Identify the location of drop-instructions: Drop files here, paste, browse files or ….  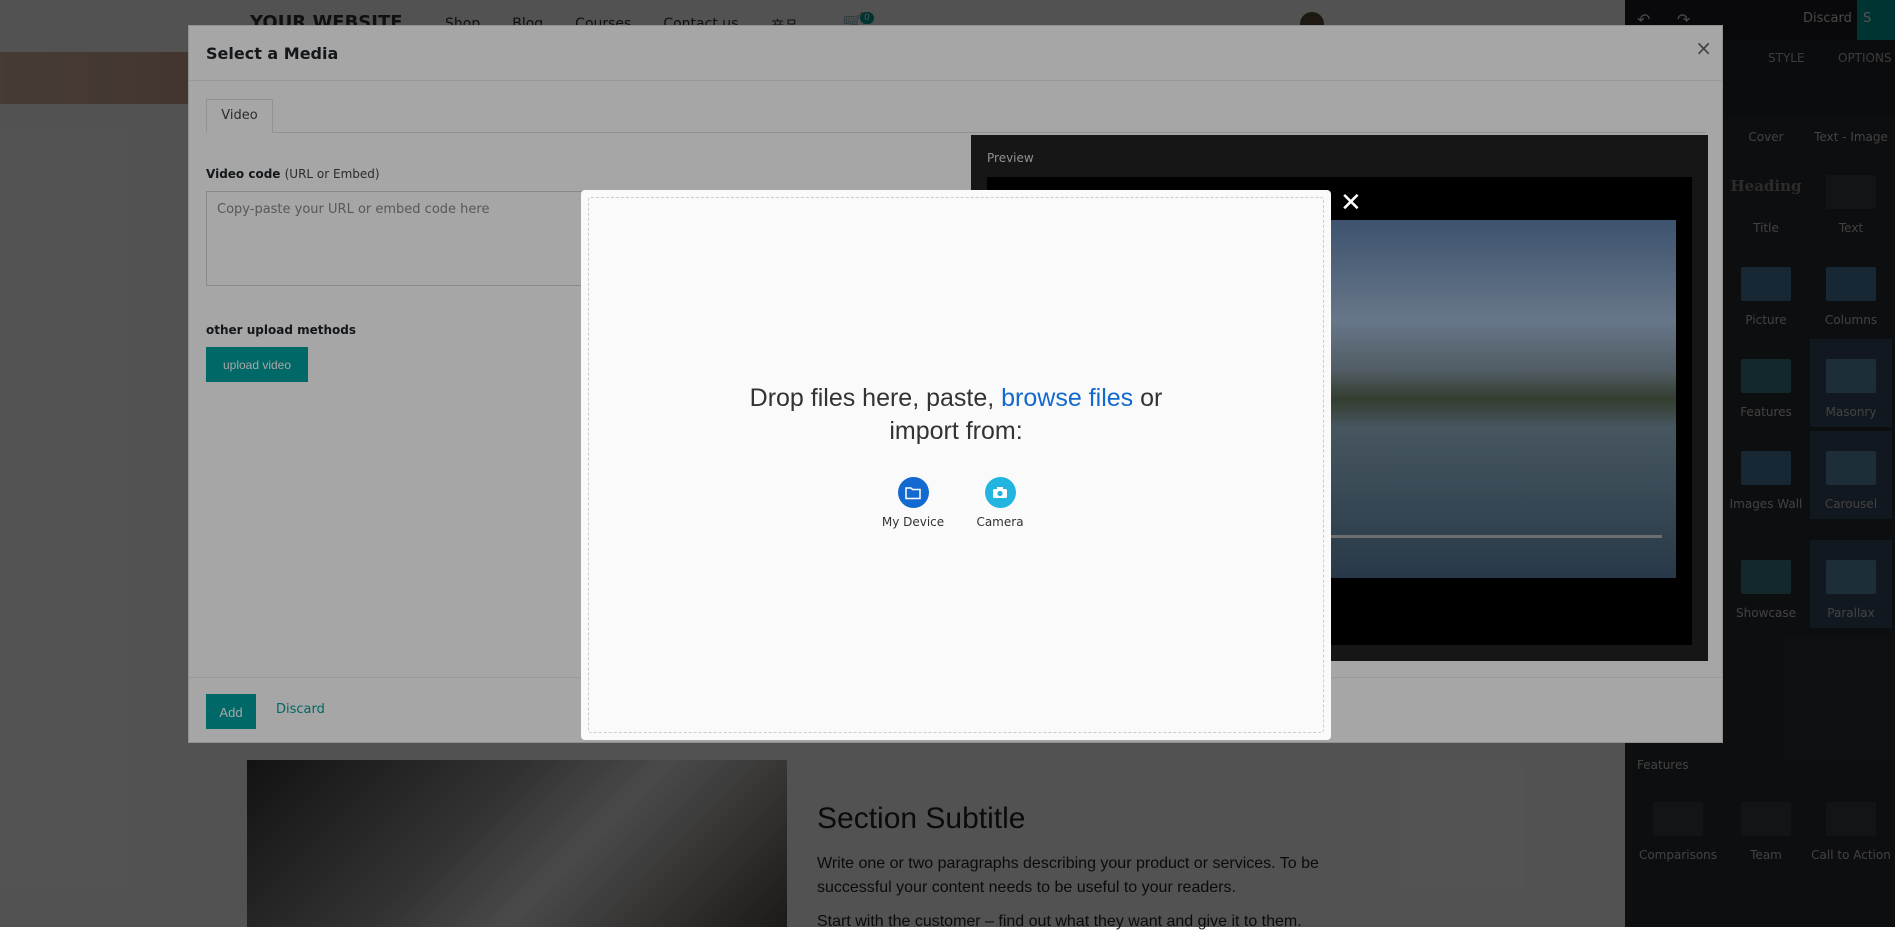
(956, 414).